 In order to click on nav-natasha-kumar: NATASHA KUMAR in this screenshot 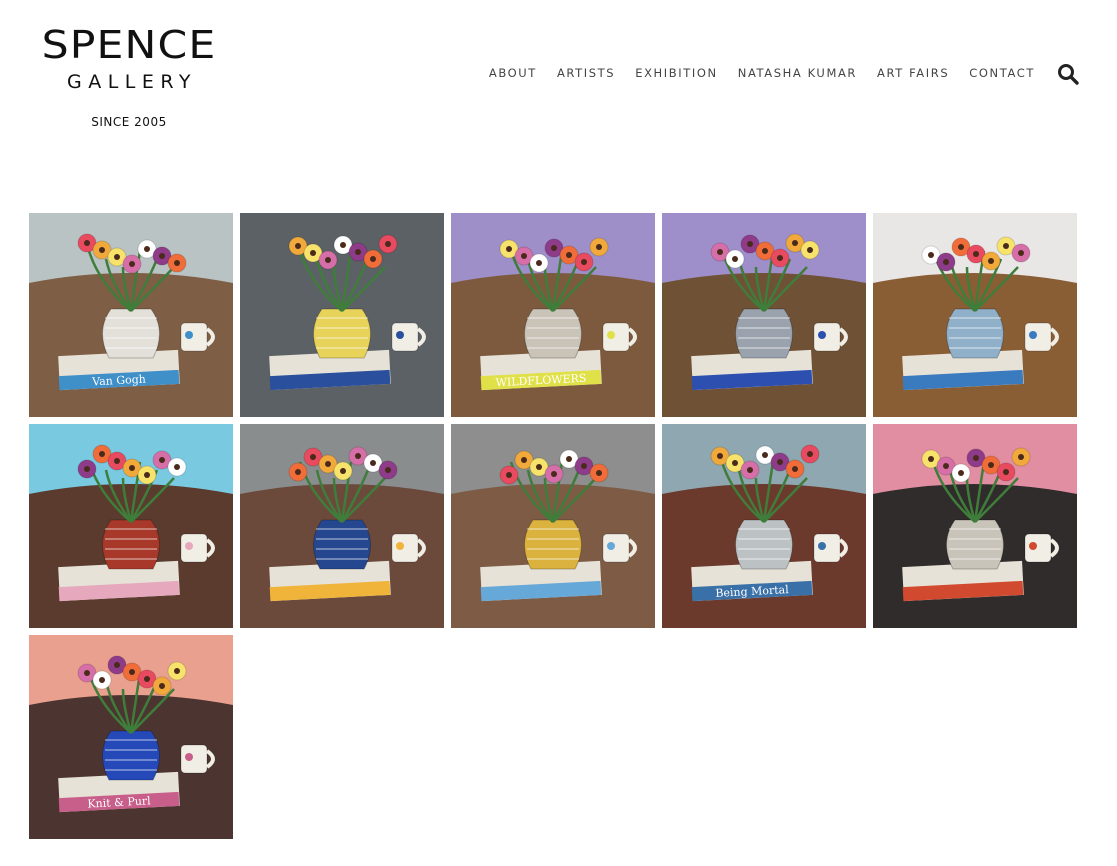, I will do `click(797, 73)`.